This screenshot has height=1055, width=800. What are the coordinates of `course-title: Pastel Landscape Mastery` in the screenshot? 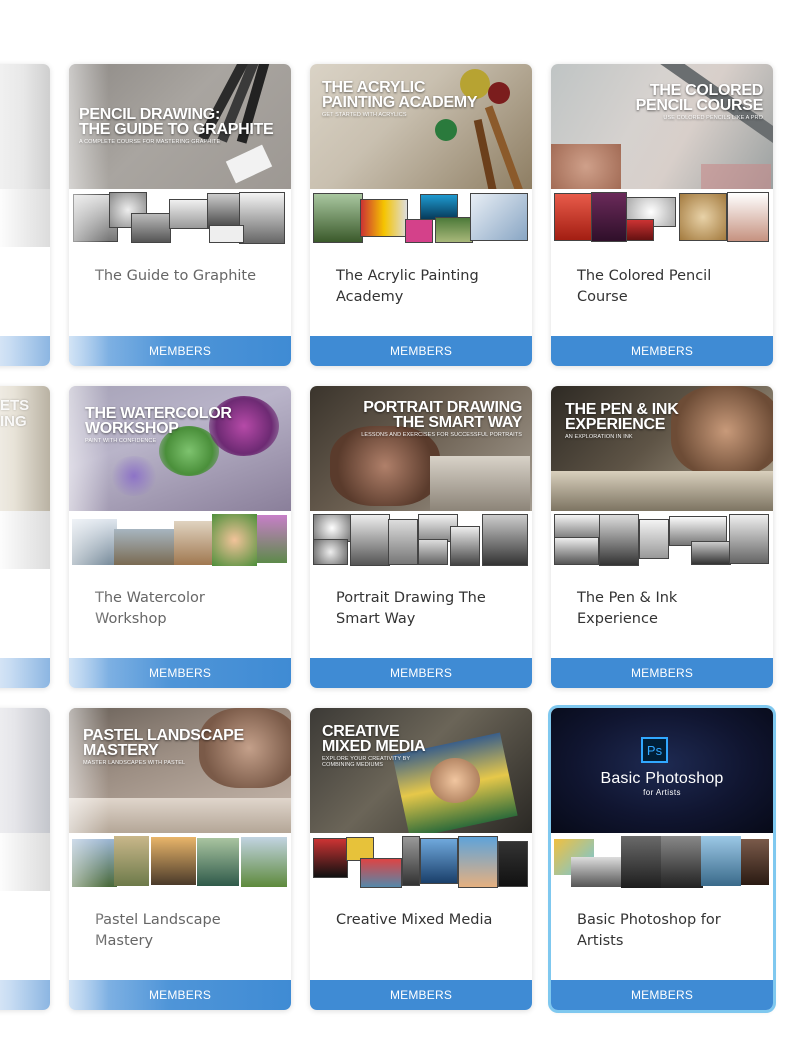 It's located at (182, 931).